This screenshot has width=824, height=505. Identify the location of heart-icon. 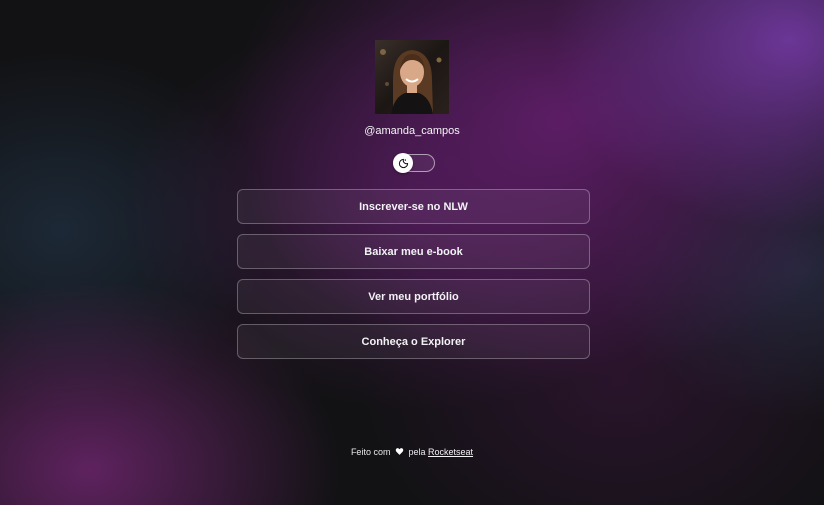
(399, 453).